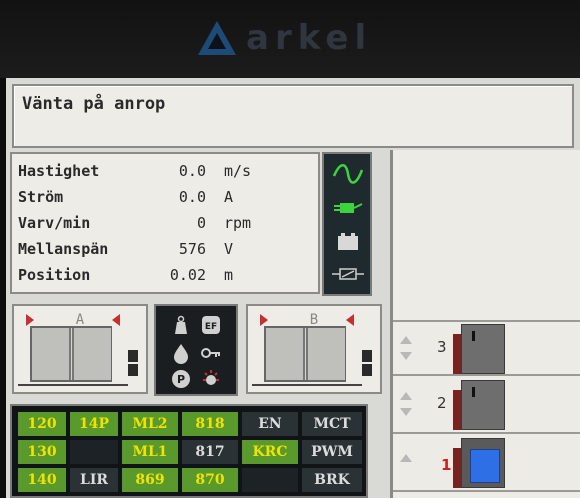 This screenshot has width=580, height=498. Describe the element at coordinates (238, 223) in the screenshot. I see `reading-unit: rpm` at that location.